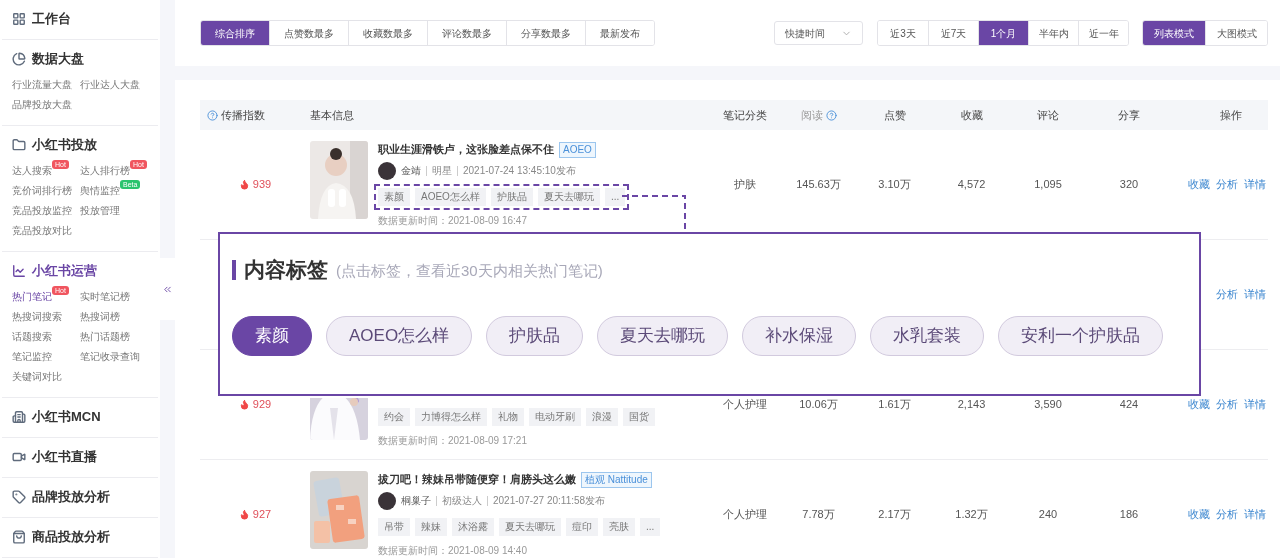  Describe the element at coordinates (639, 416) in the screenshot. I see `note-tag: 国货` at that location.